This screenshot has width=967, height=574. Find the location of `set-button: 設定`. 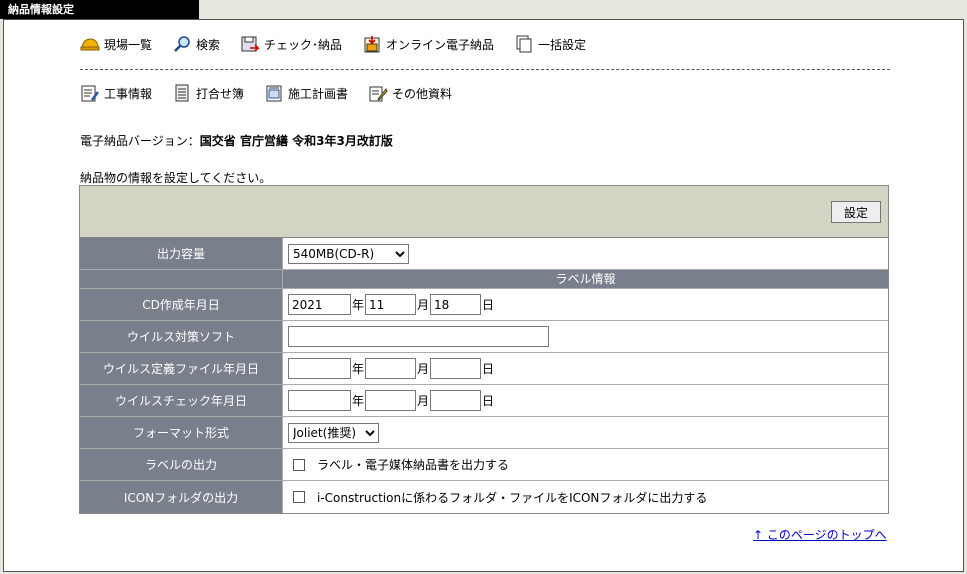

set-button: 設定 is located at coordinates (856, 212).